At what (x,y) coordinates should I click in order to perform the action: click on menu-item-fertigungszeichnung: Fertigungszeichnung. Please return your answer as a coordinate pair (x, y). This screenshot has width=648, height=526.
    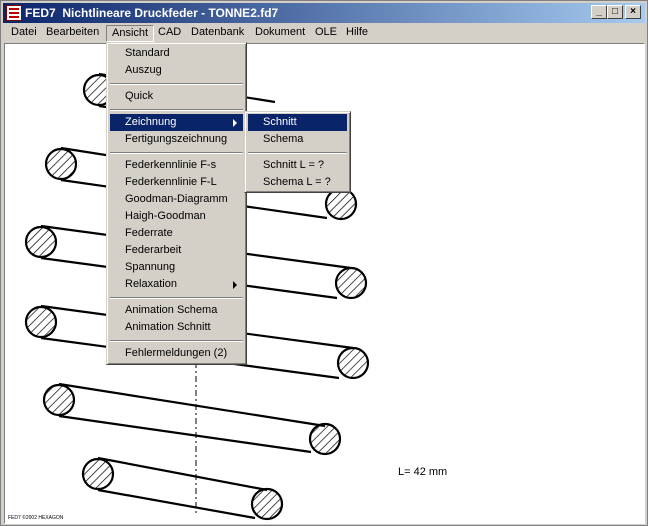
    Looking at the image, I should click on (176, 139).